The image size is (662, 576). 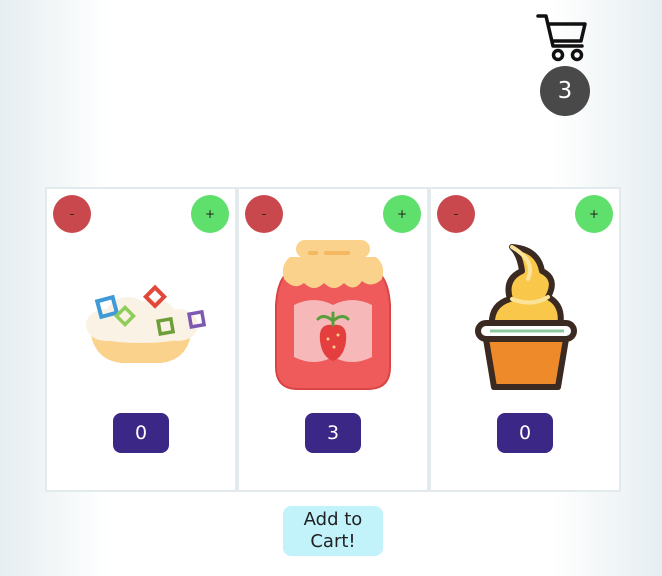 What do you see at coordinates (333, 541) in the screenshot?
I see `add-to-cart-label-line2: Cart!` at bounding box center [333, 541].